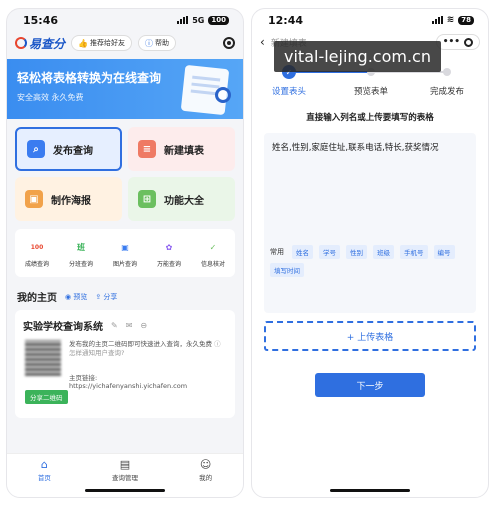 This screenshot has width=495, height=508. I want to click on chip-fill-time: 填写时间, so click(287, 270).